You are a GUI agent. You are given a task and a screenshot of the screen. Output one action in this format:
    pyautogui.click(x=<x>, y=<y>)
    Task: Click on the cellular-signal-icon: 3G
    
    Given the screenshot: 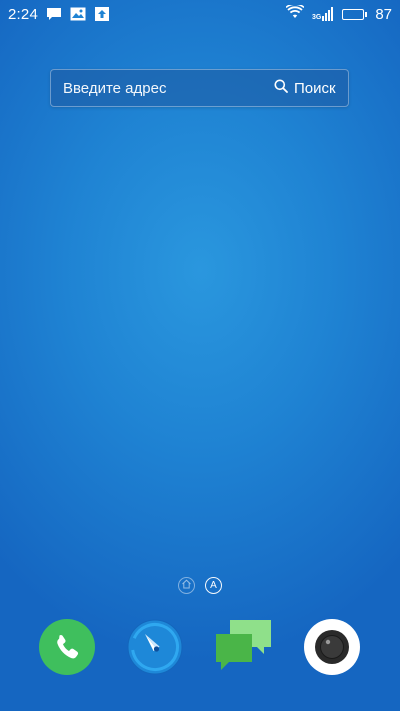 What is the action you would take?
    pyautogui.click(x=323, y=14)
    